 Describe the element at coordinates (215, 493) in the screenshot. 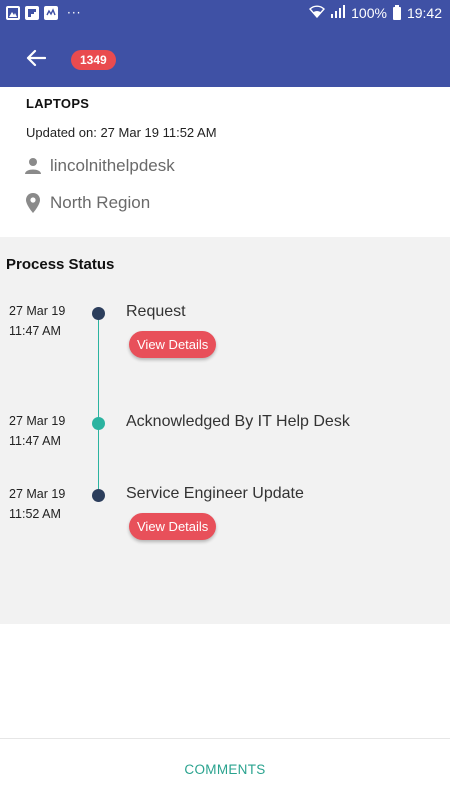

I see `step-label: Service Engineer Update` at that location.